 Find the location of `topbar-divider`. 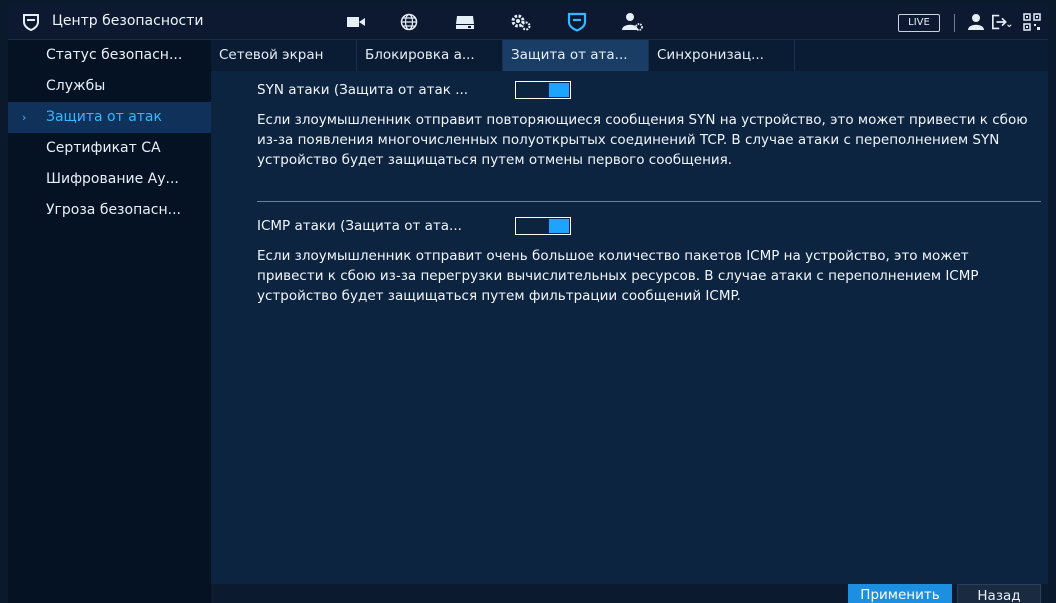

topbar-divider is located at coordinates (954, 23).